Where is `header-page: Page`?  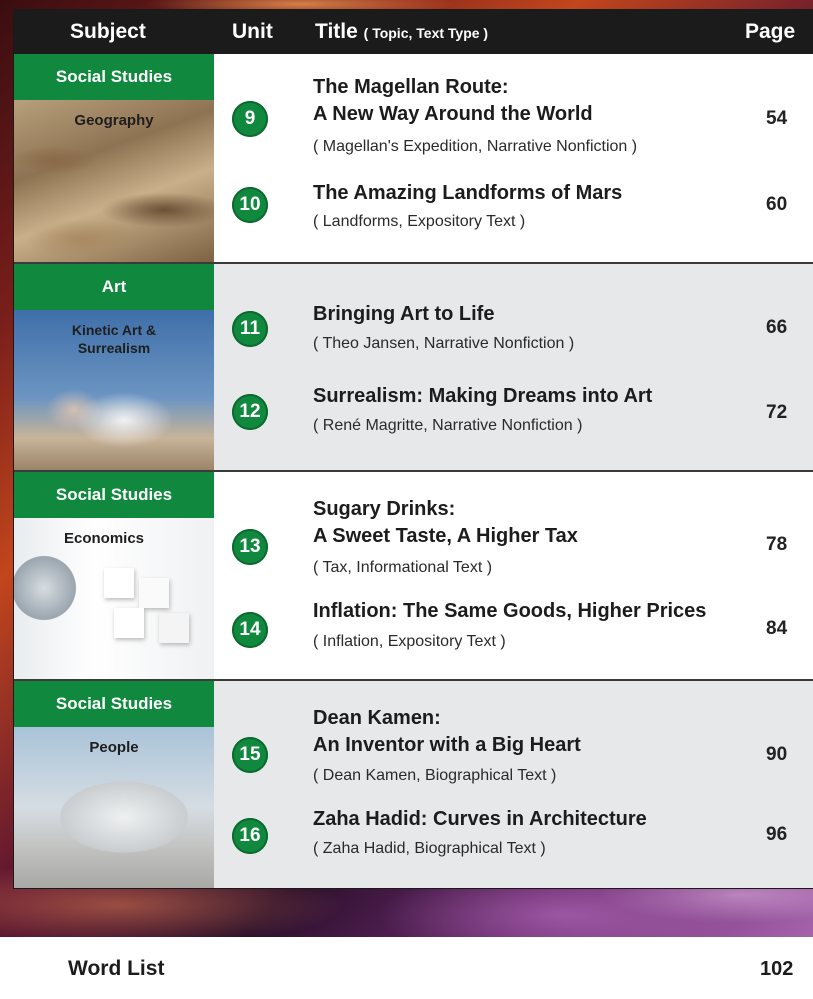 header-page: Page is located at coordinates (770, 31).